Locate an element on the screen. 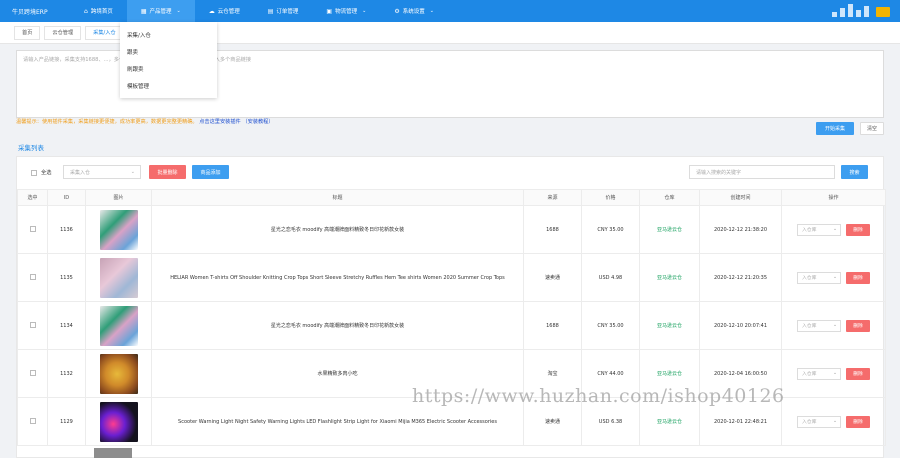  row-id: 1135 is located at coordinates (66, 277).